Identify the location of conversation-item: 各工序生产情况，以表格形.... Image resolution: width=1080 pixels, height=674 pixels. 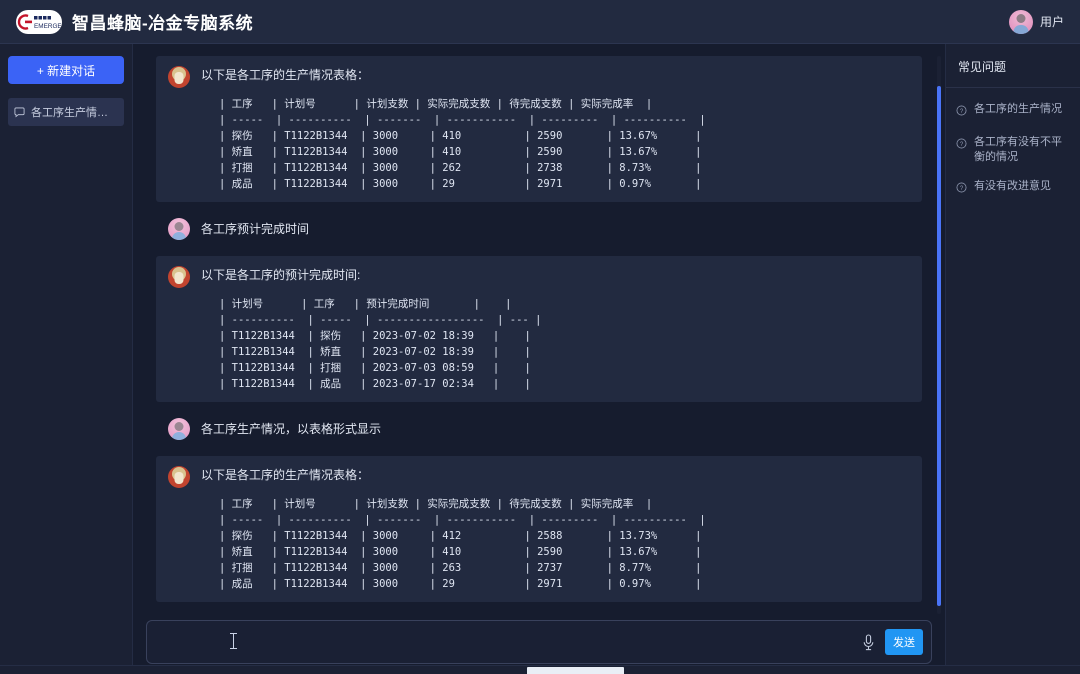
(66, 112).